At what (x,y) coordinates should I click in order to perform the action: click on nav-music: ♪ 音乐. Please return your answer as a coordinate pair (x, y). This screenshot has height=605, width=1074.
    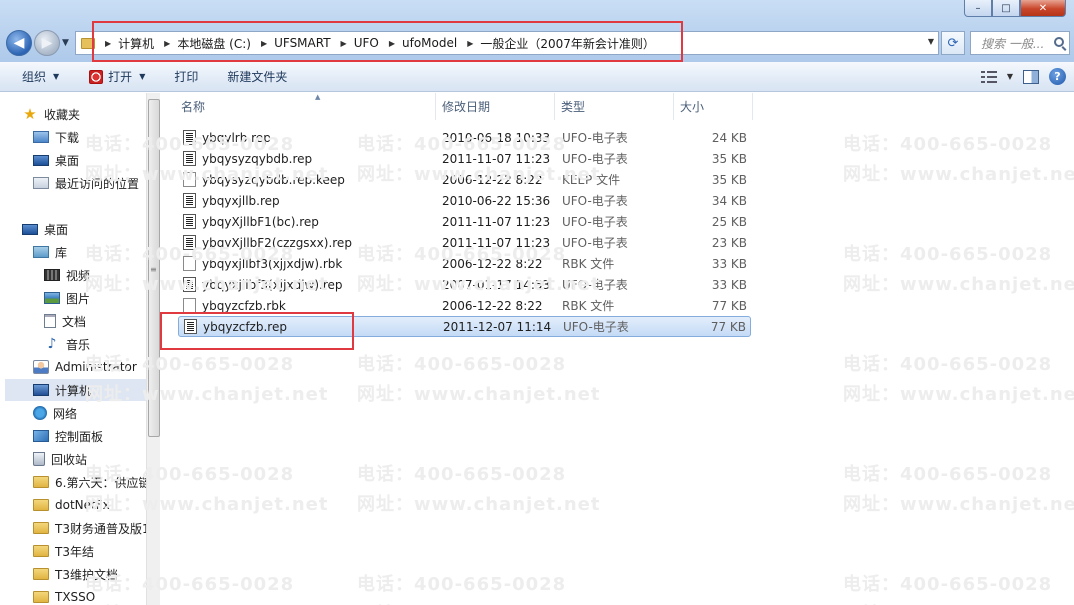
    Looking at the image, I should click on (101, 344).